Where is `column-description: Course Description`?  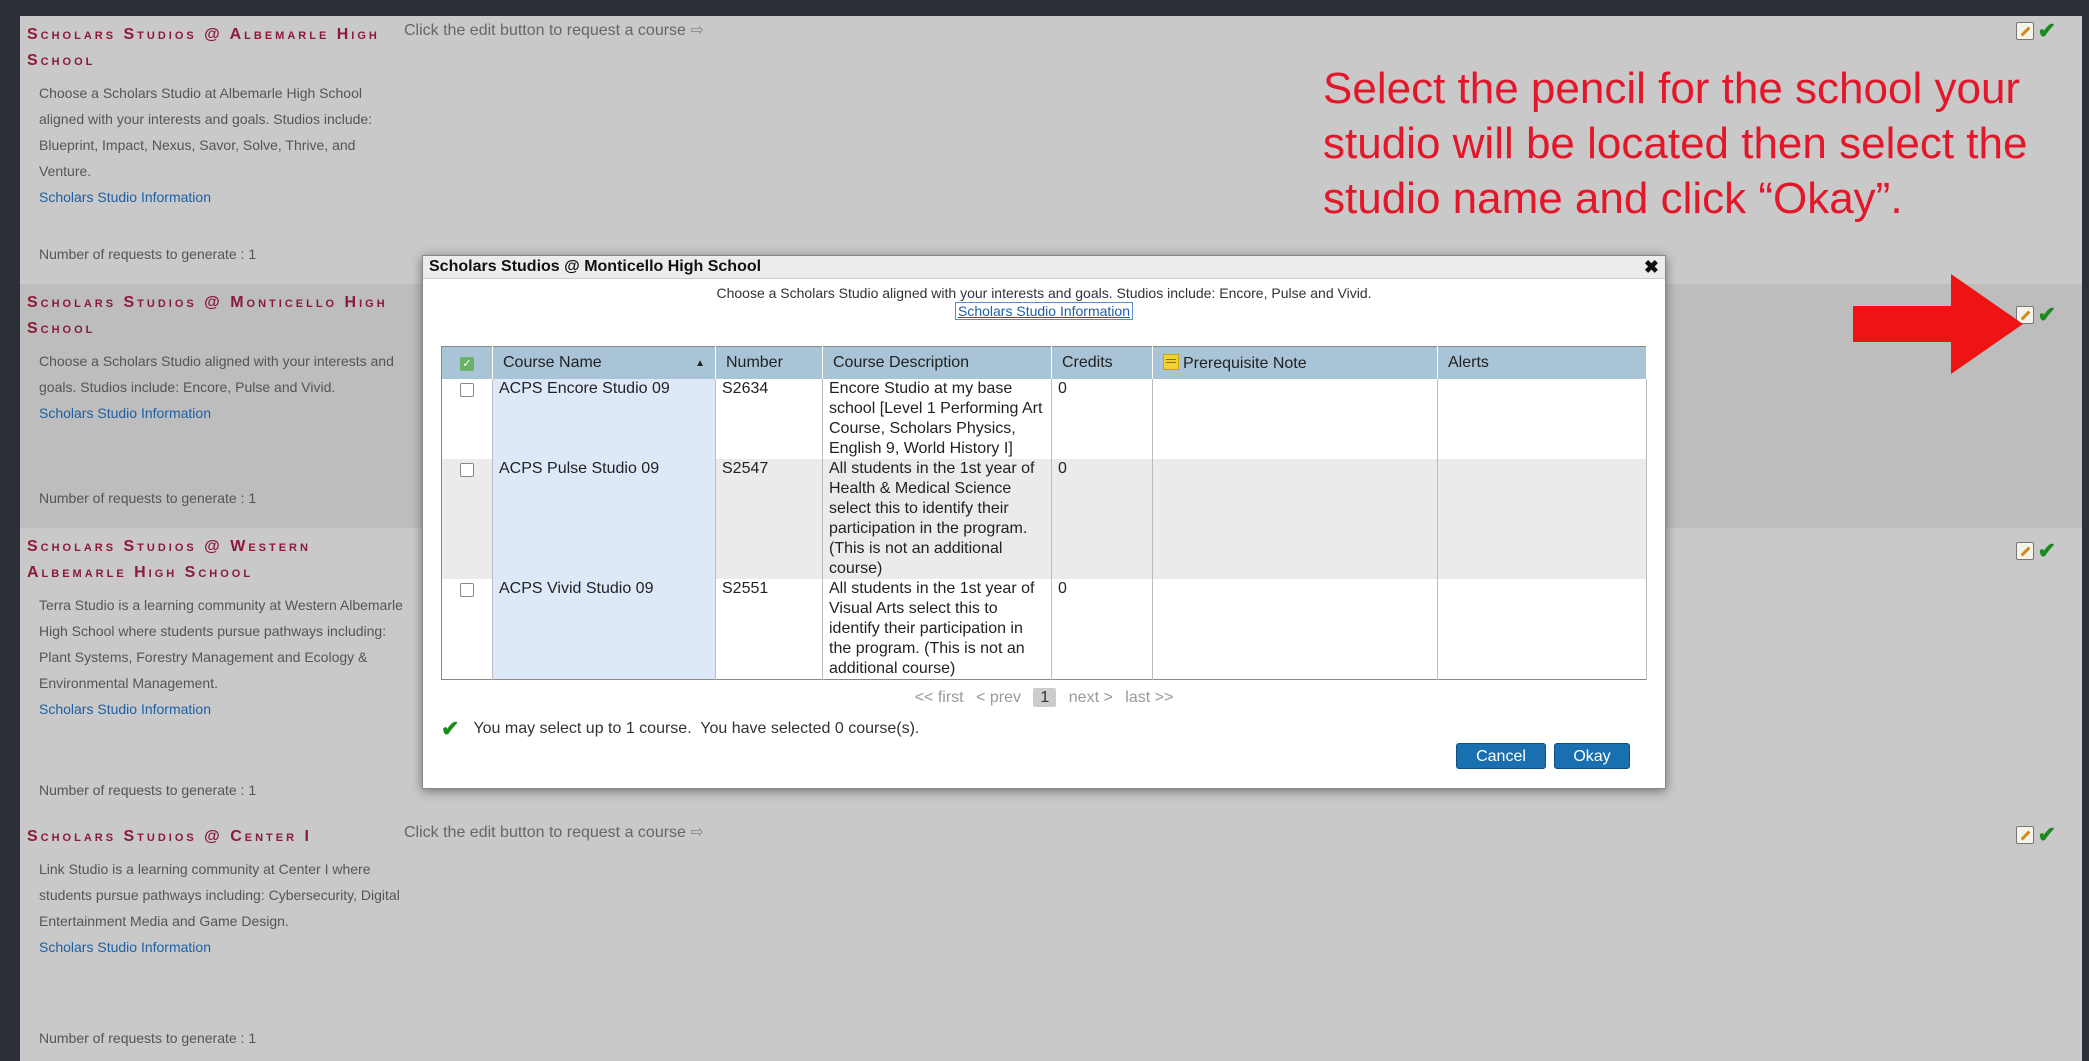
column-description: Course Description is located at coordinates (937, 362).